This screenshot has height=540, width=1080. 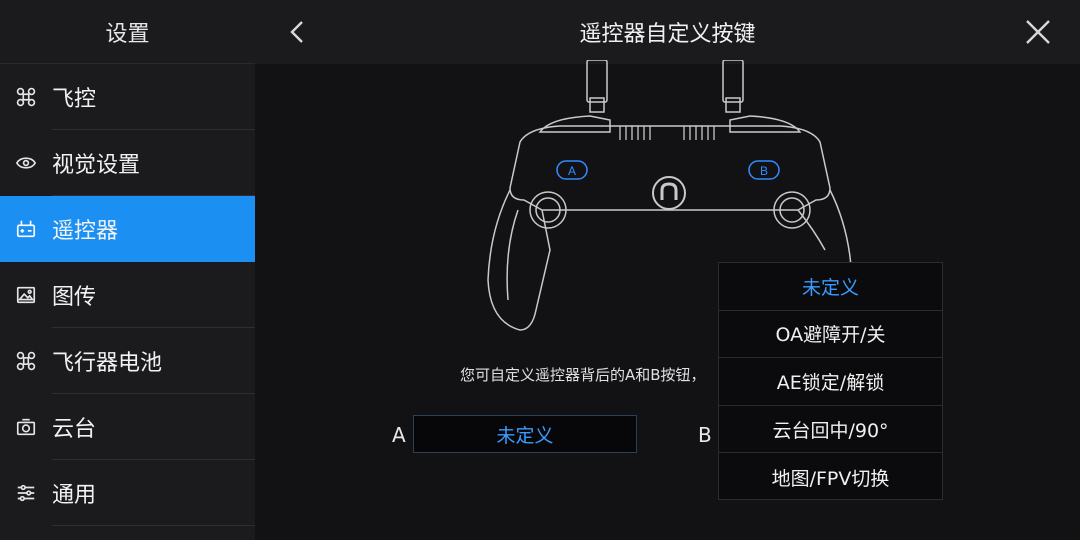 I want to click on sidebar-item-label: 通用, so click(x=74, y=495).